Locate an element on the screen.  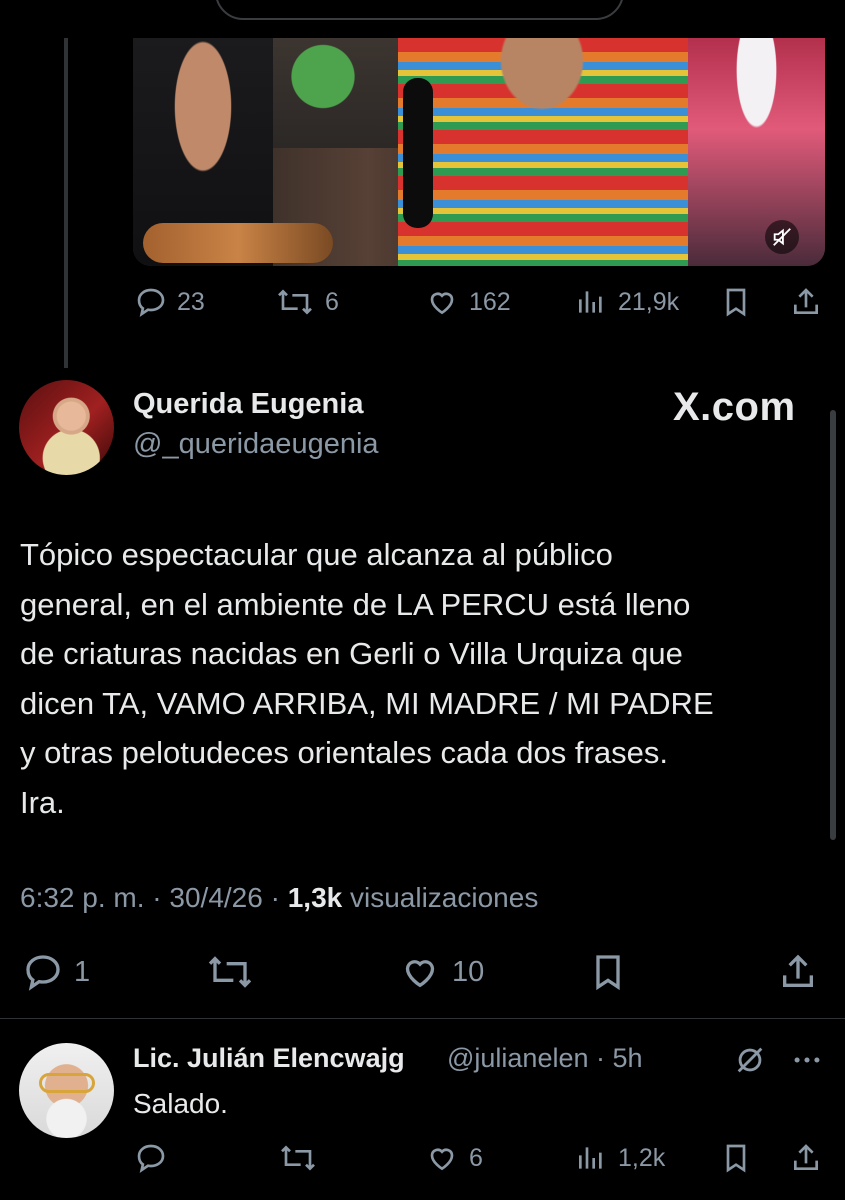
reply-views-button: 1,2k is located at coordinates (619, 1158).